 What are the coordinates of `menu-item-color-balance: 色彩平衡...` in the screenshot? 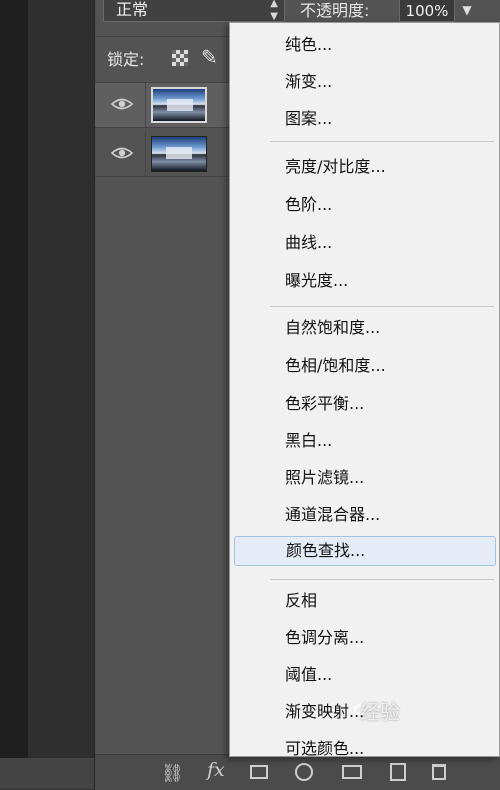 It's located at (364, 404).